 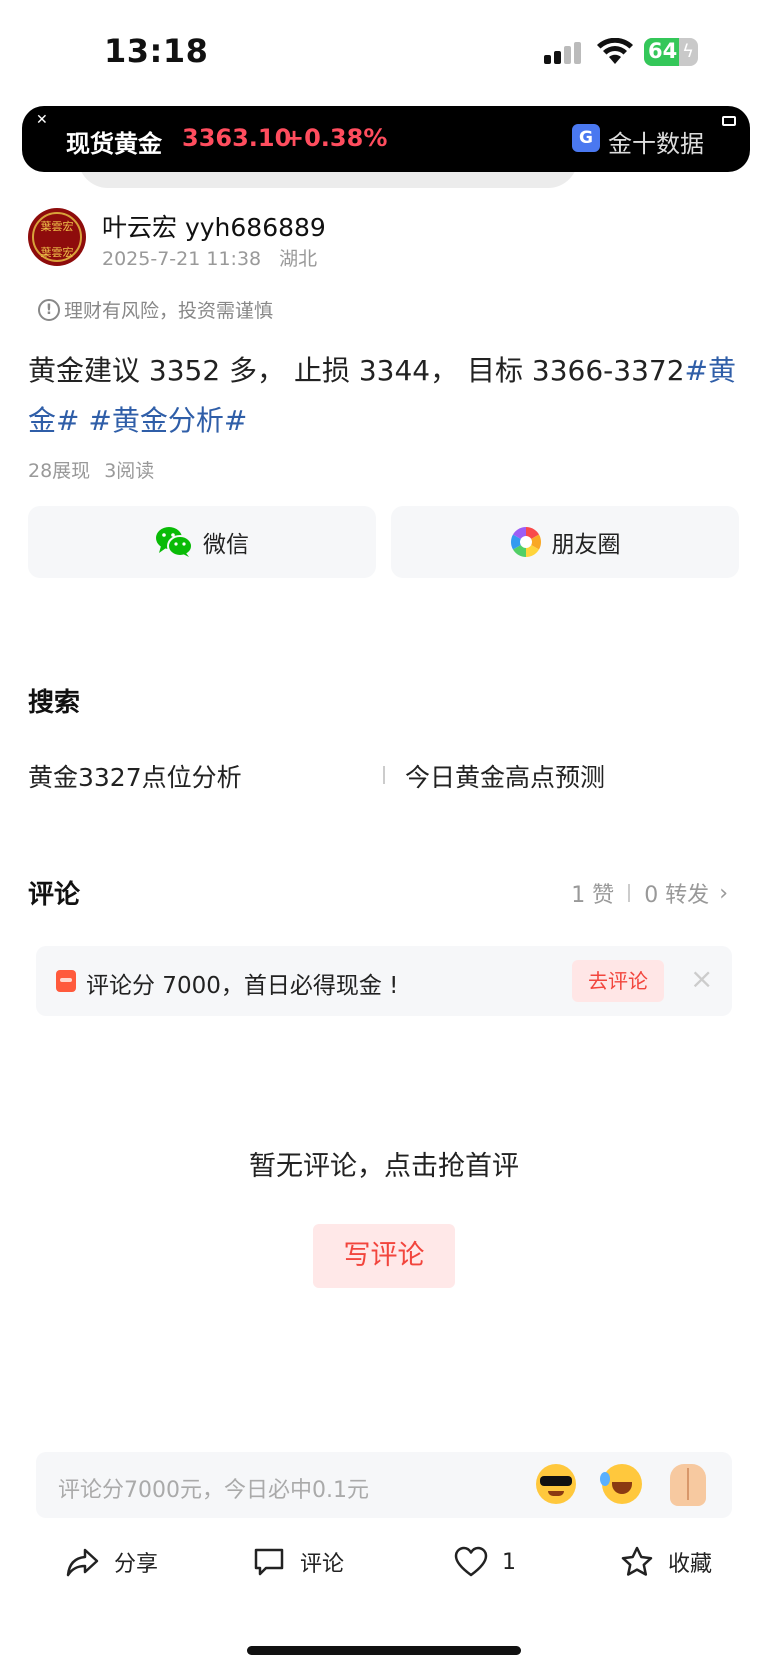 I want to click on write-comment-button: 写评论, so click(x=384, y=1256).